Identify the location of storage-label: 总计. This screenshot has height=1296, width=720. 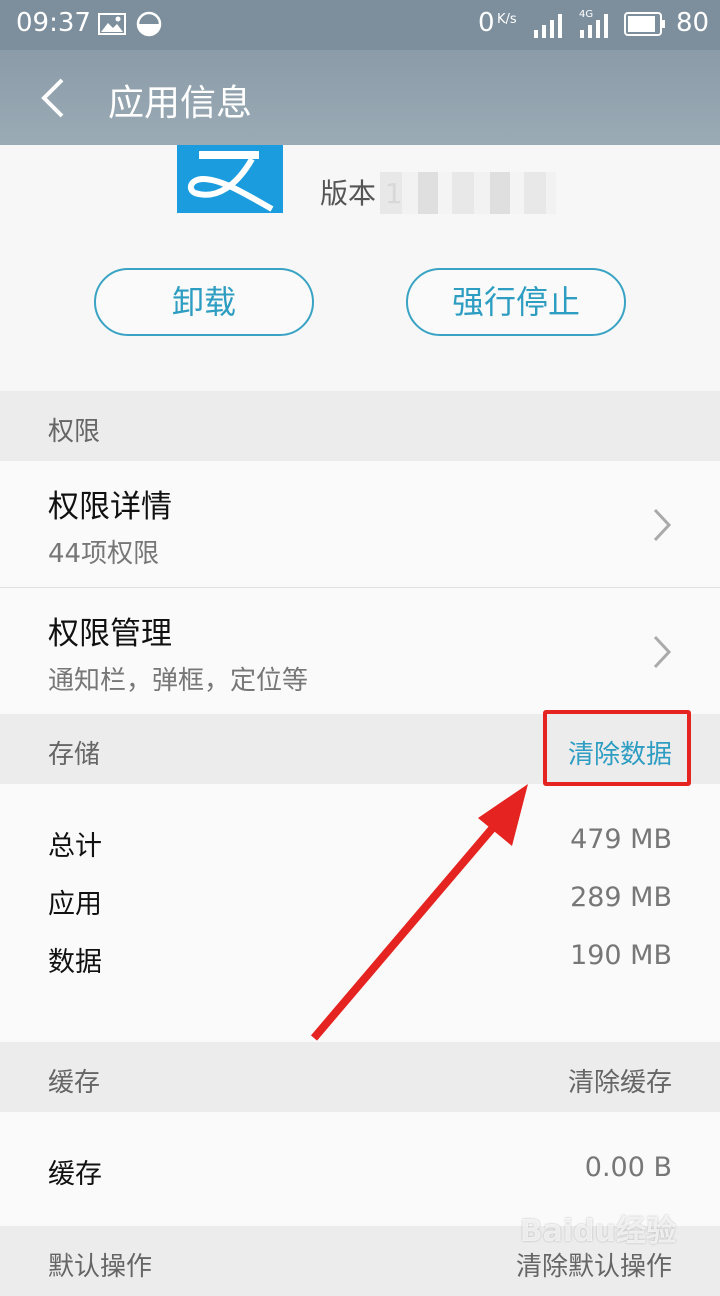
(75, 846).